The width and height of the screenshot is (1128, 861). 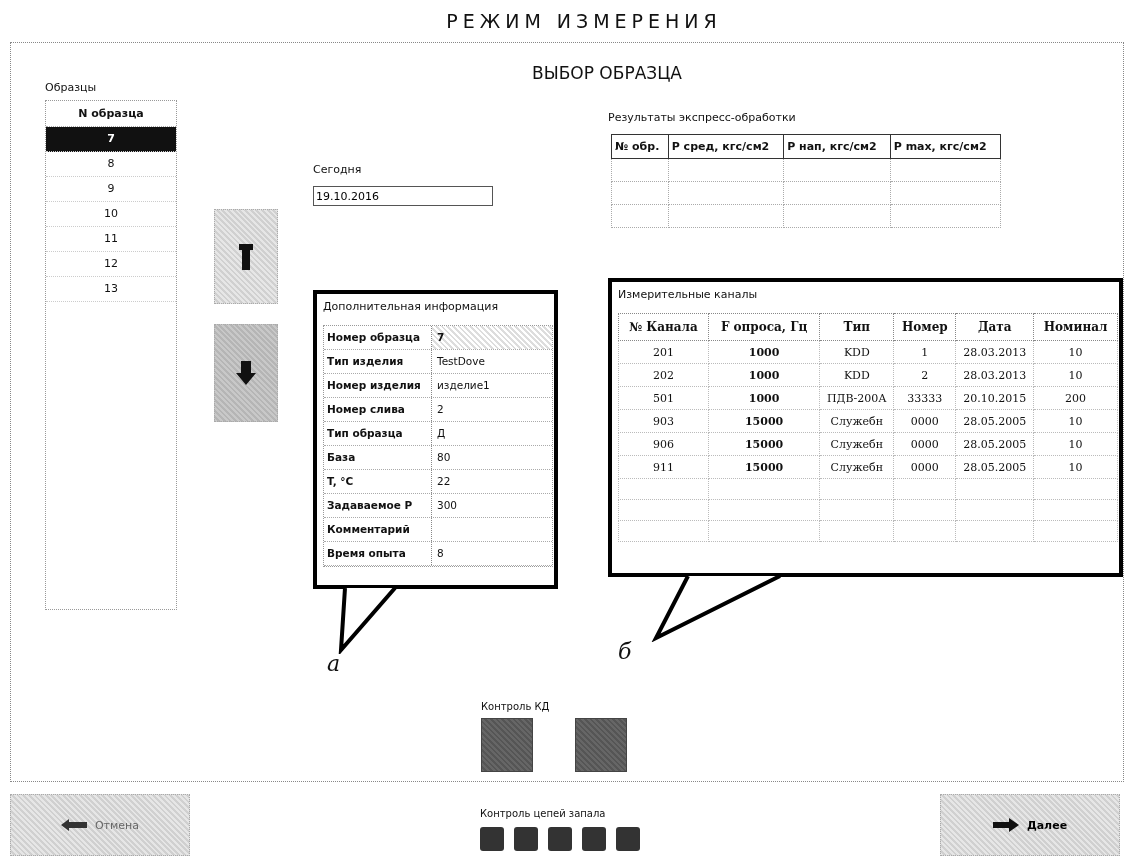 What do you see at coordinates (663, 327) in the screenshot?
I see `column-header: № Канала` at bounding box center [663, 327].